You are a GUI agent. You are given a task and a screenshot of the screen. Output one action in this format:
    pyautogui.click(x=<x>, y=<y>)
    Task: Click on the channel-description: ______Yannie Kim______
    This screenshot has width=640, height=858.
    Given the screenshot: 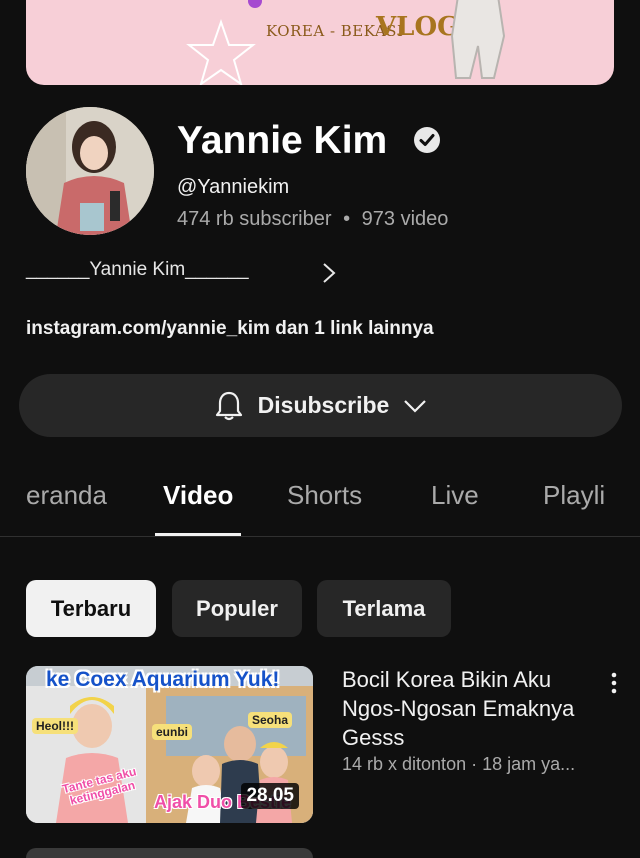 What is the action you would take?
    pyautogui.click(x=137, y=270)
    